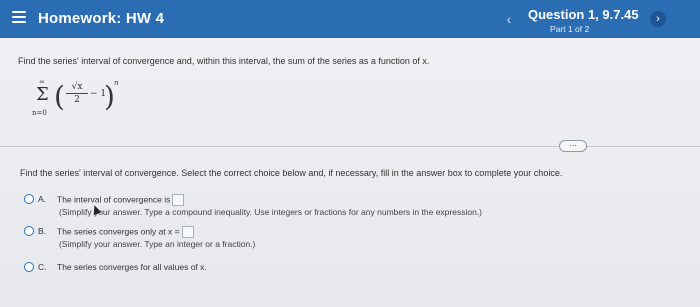  Describe the element at coordinates (42, 199) in the screenshot. I see `choice-a-letter: A.` at that location.